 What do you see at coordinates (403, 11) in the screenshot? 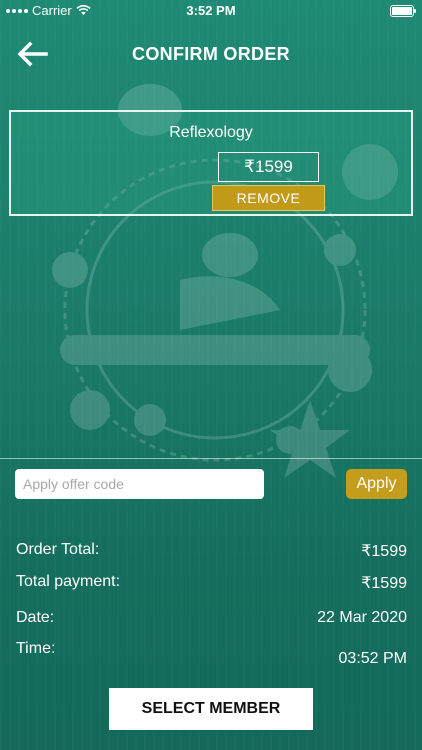
I see `battery-icon` at bounding box center [403, 11].